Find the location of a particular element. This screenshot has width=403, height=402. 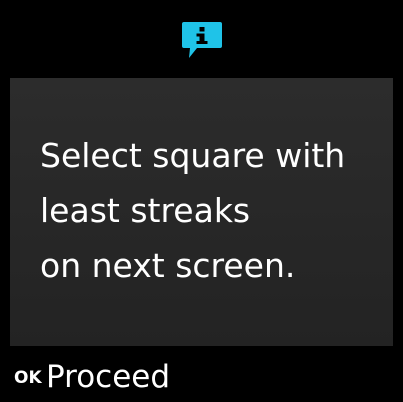

message-line: Select square with is located at coordinates (193, 155).